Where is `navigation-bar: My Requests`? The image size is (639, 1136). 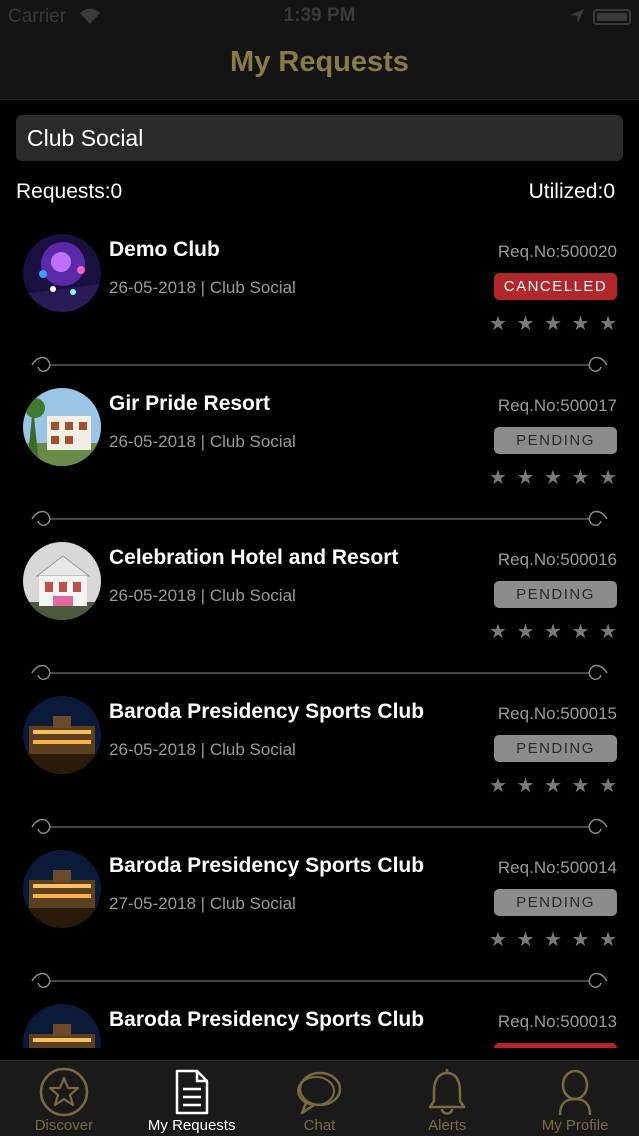
navigation-bar: My Requests is located at coordinates (319, 67).